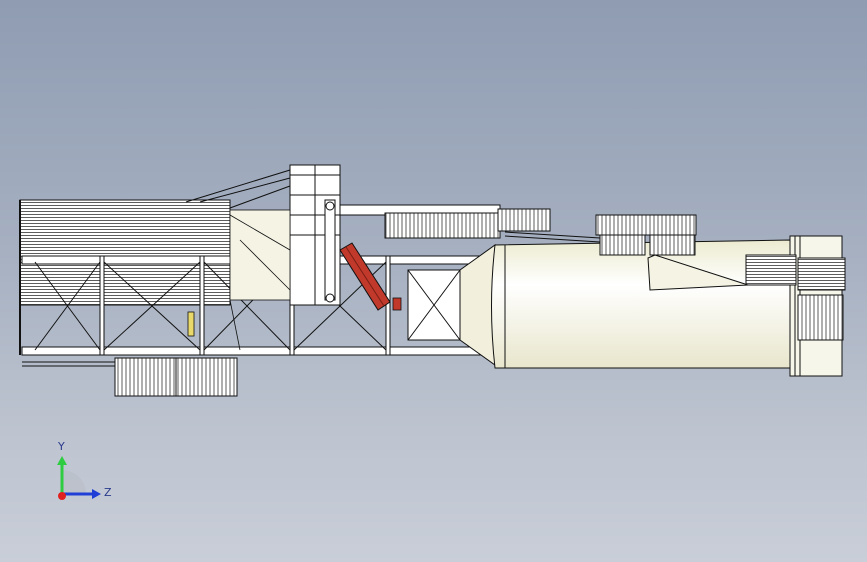 This screenshot has height=562, width=867. Describe the element at coordinates (260, 280) in the screenshot. I see `inner-frame` at that location.